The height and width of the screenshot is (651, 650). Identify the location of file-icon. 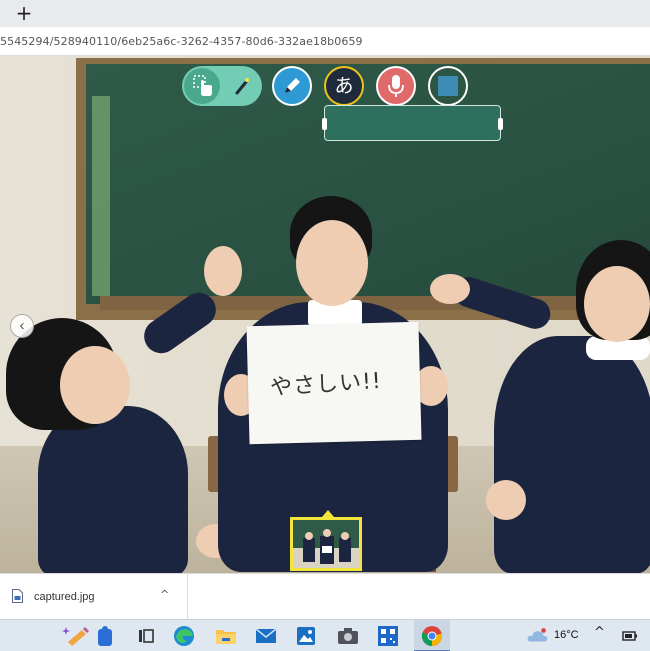
(17, 596).